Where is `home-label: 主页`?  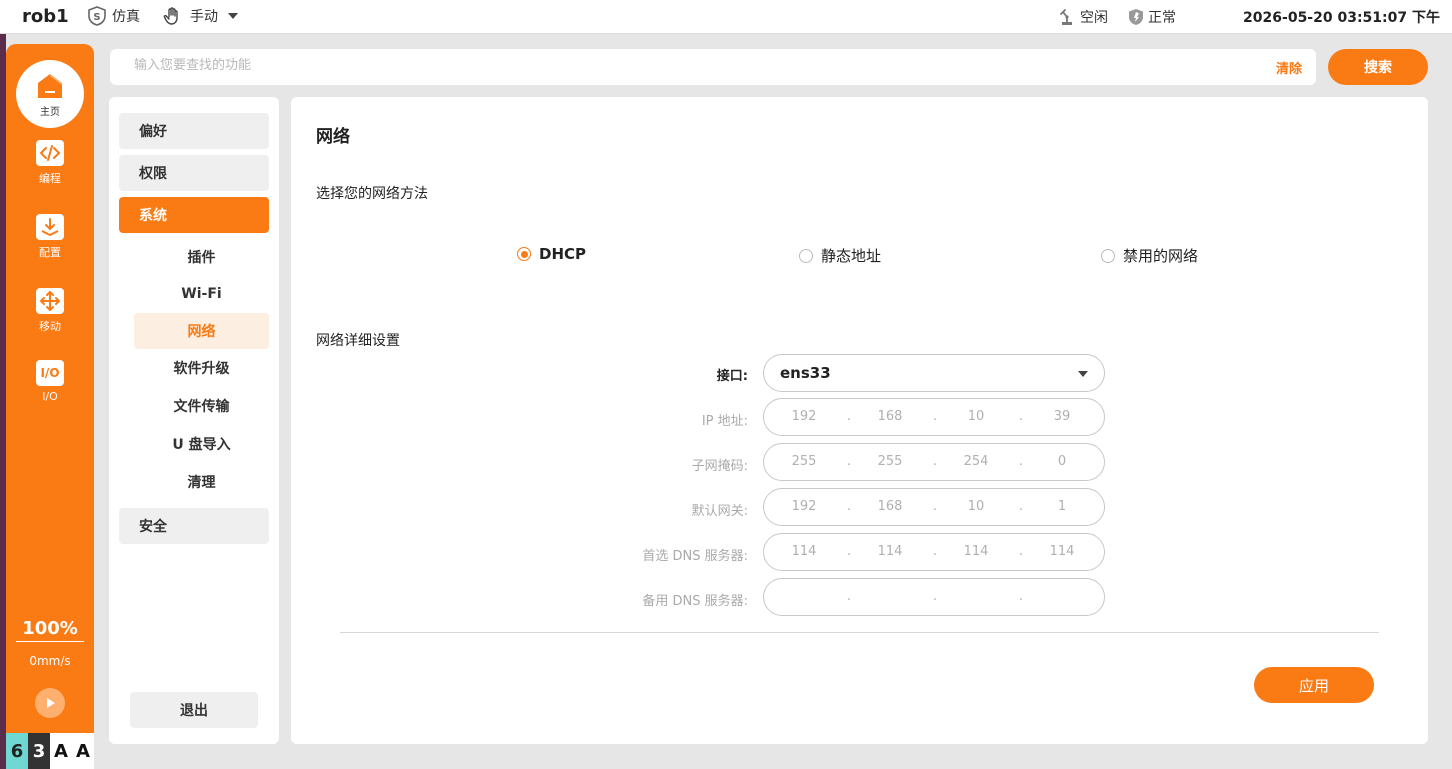
home-label: 主页 is located at coordinates (50, 112).